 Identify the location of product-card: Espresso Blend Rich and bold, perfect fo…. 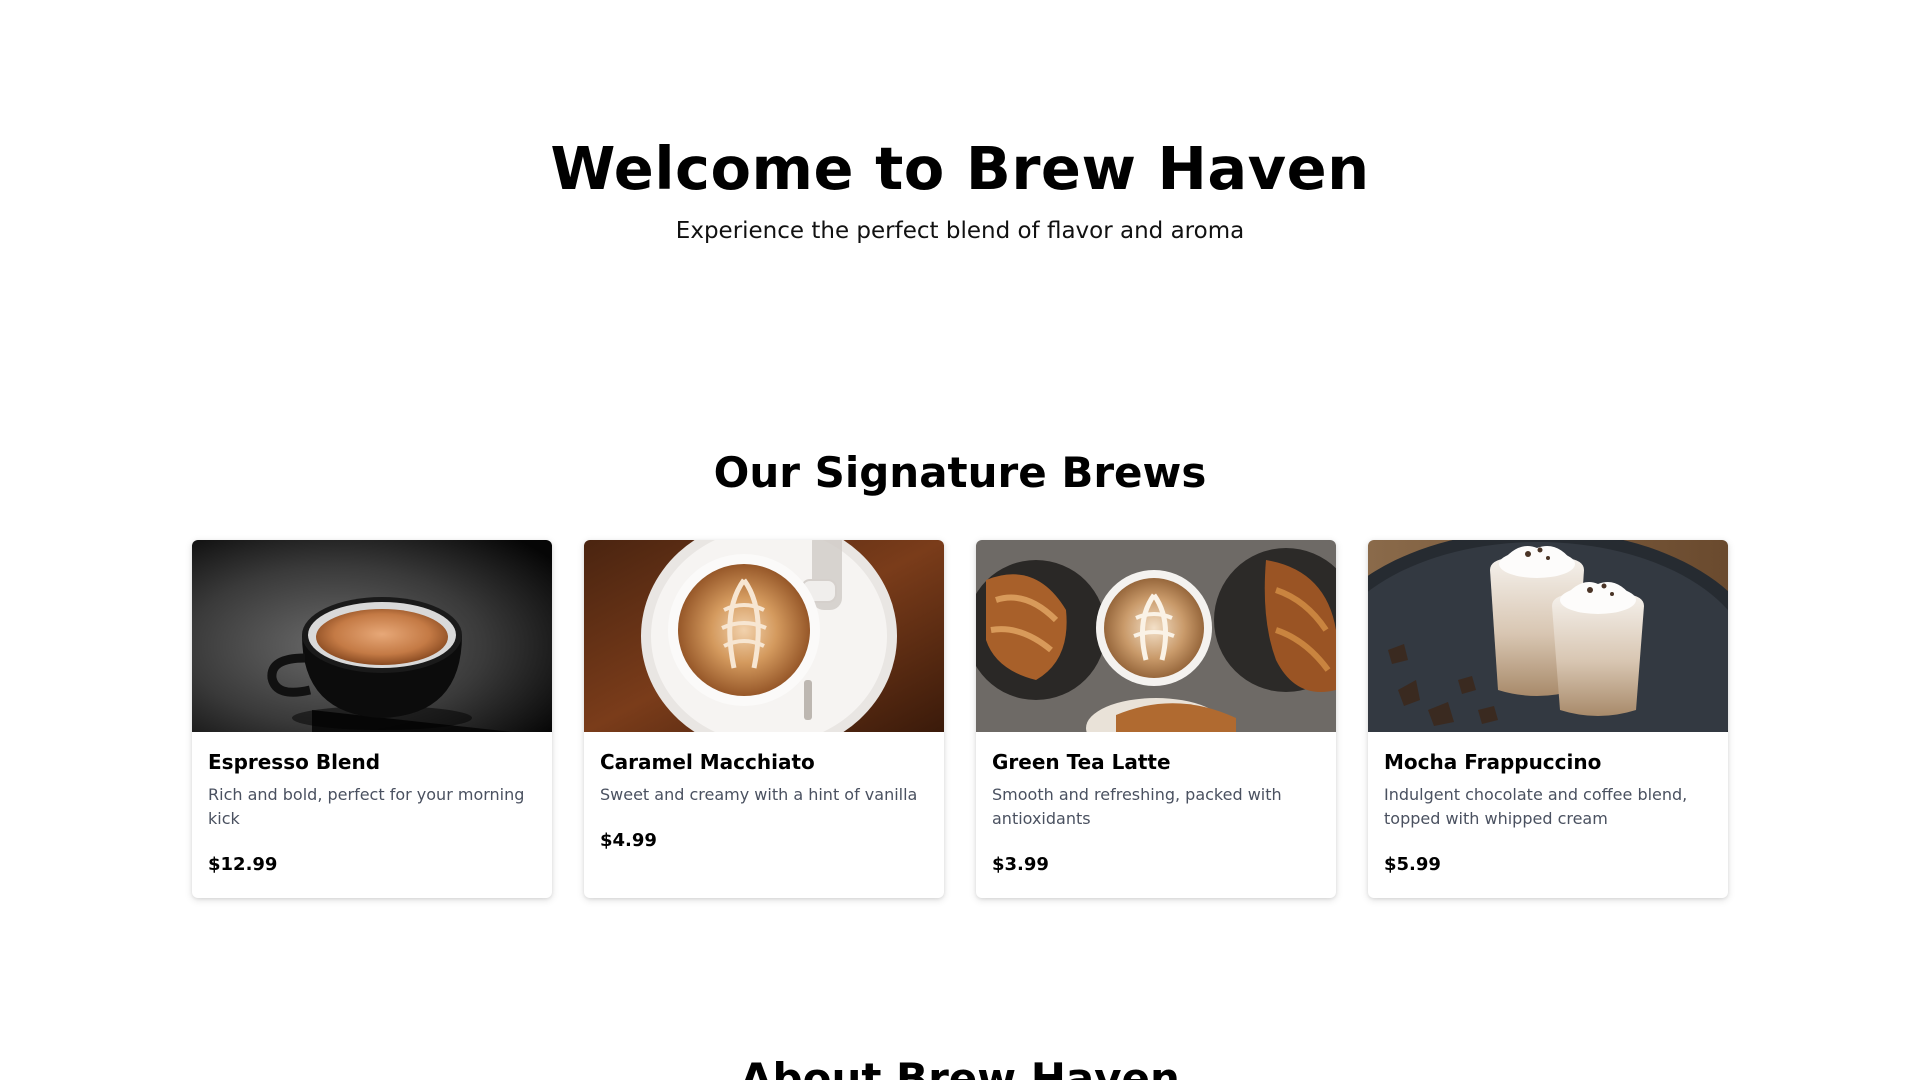
(372, 719).